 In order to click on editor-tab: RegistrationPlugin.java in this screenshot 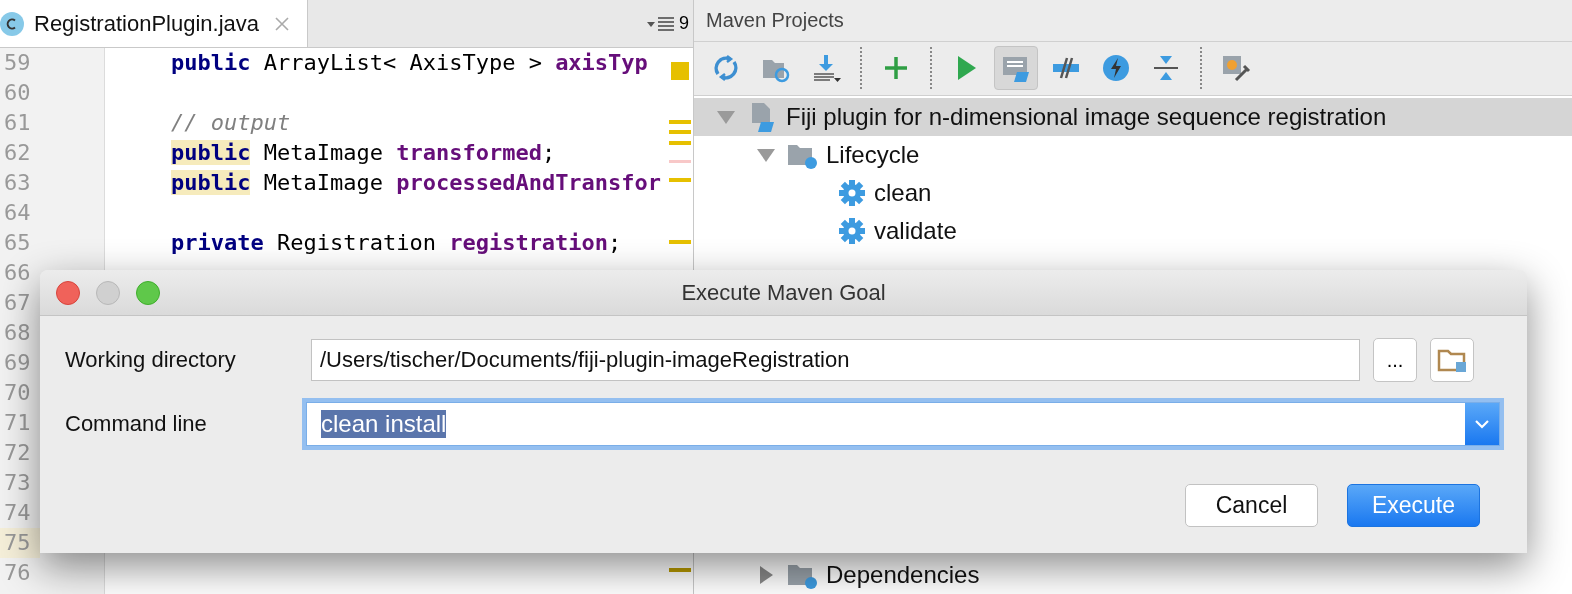, I will do `click(154, 23)`.